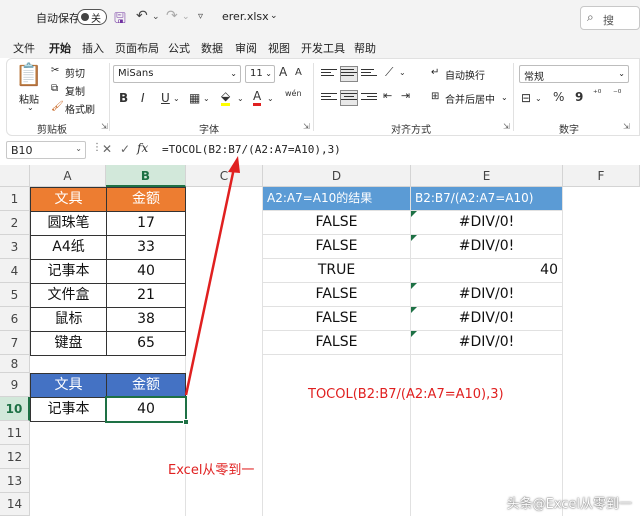  Describe the element at coordinates (298, 72) in the screenshot. I see `decrease-font-icon: A` at that location.